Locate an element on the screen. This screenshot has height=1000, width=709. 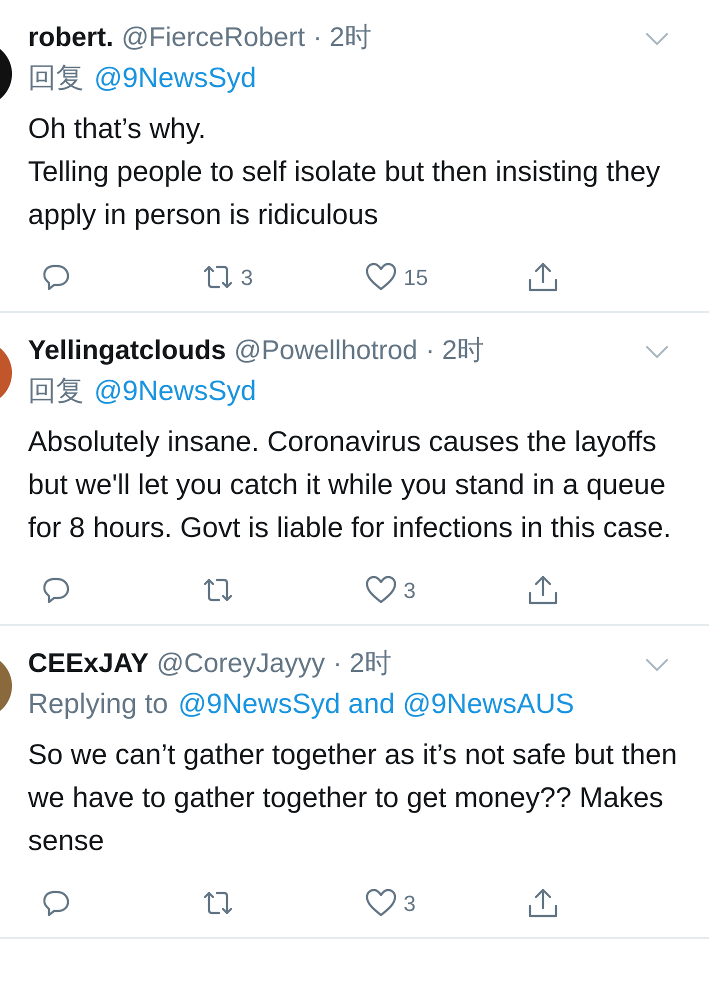
user-handle: @Powellhotrod is located at coordinates (326, 350).